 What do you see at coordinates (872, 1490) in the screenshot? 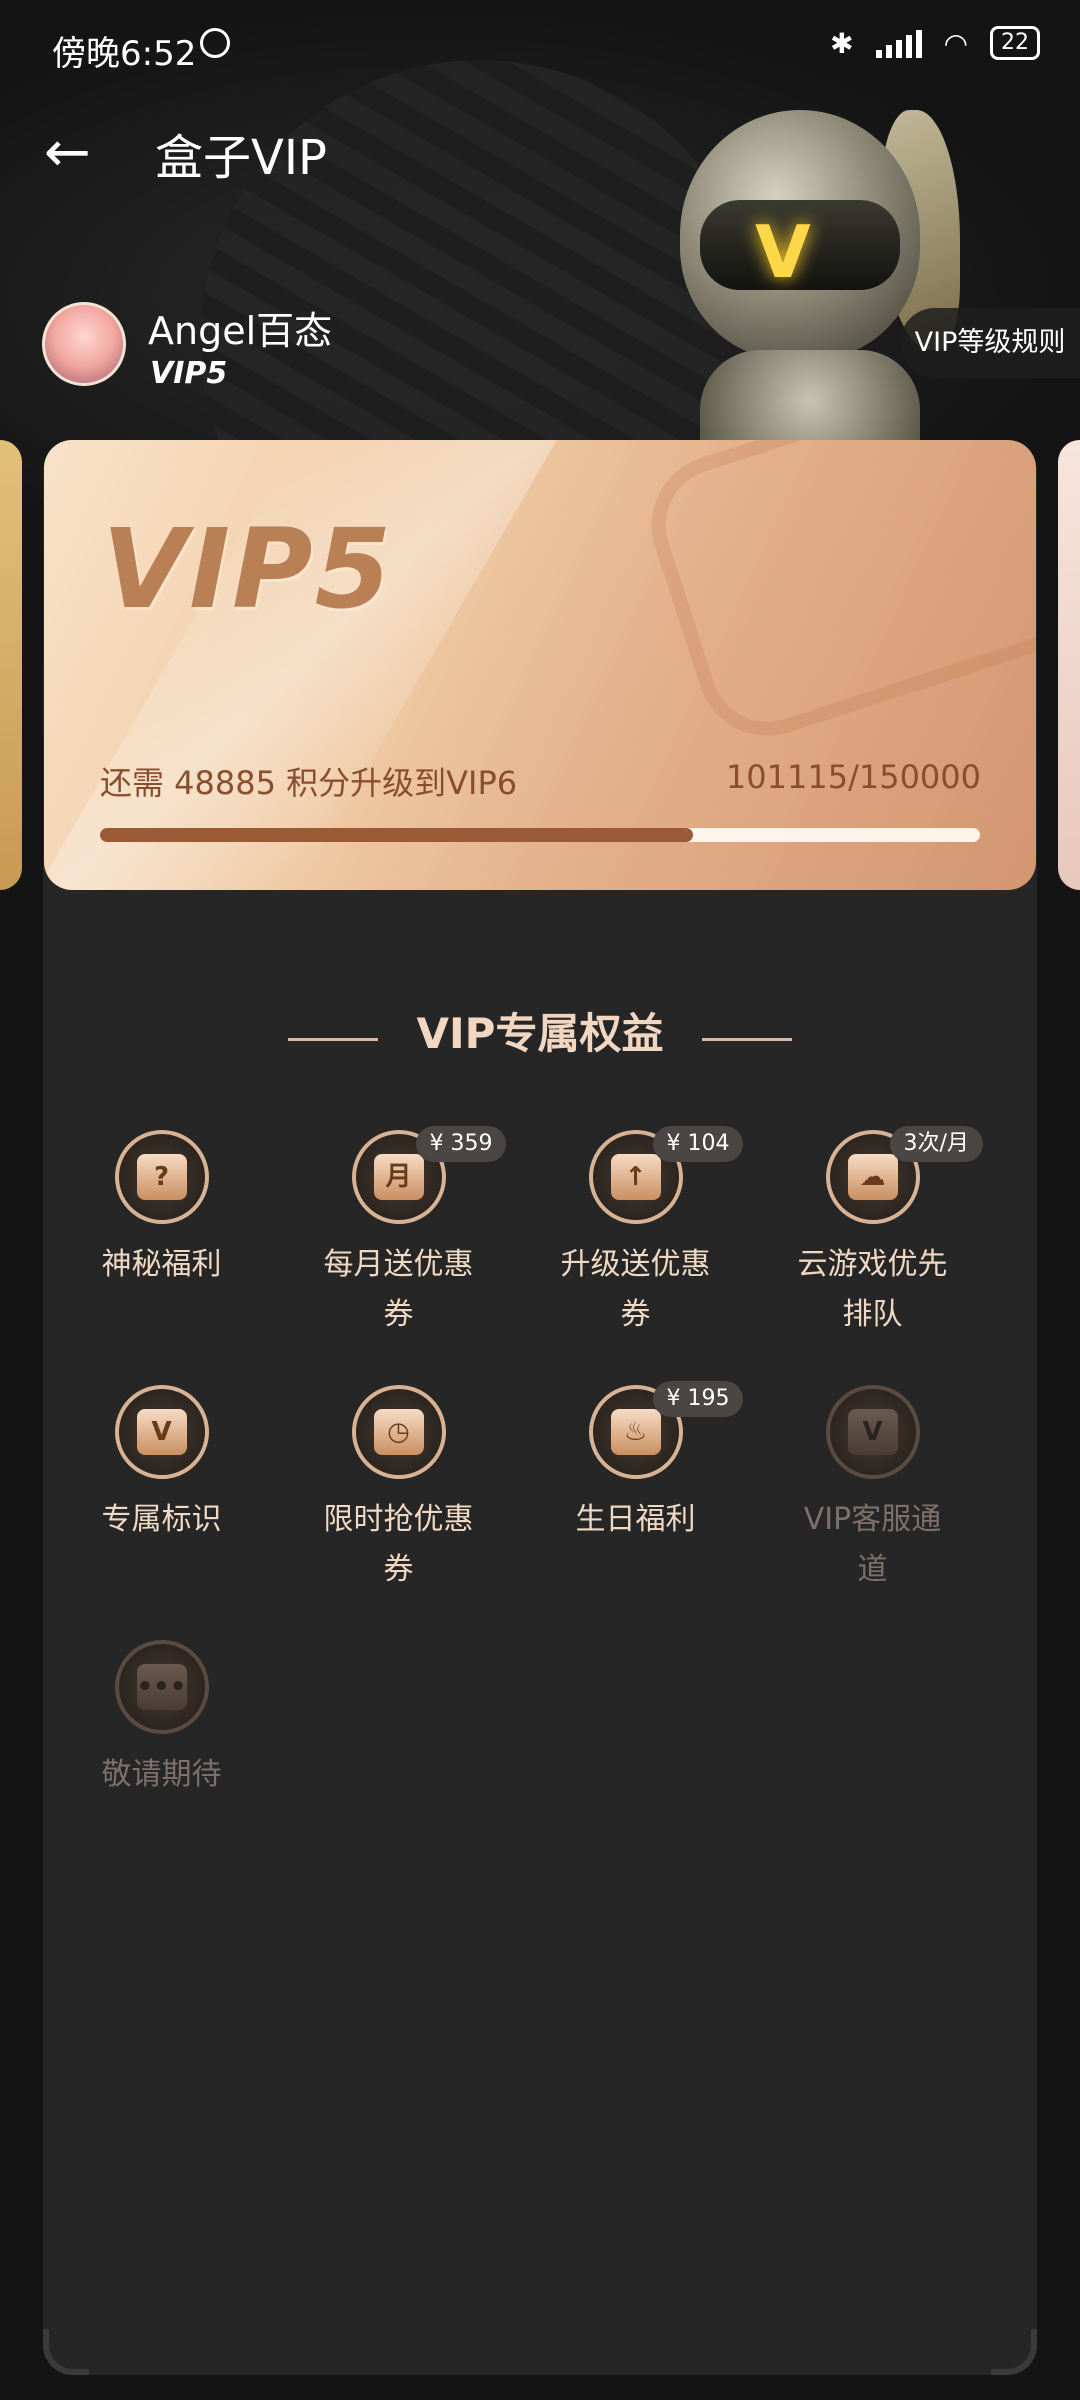
I see `benefit-item: V VIP客服通道` at bounding box center [872, 1490].